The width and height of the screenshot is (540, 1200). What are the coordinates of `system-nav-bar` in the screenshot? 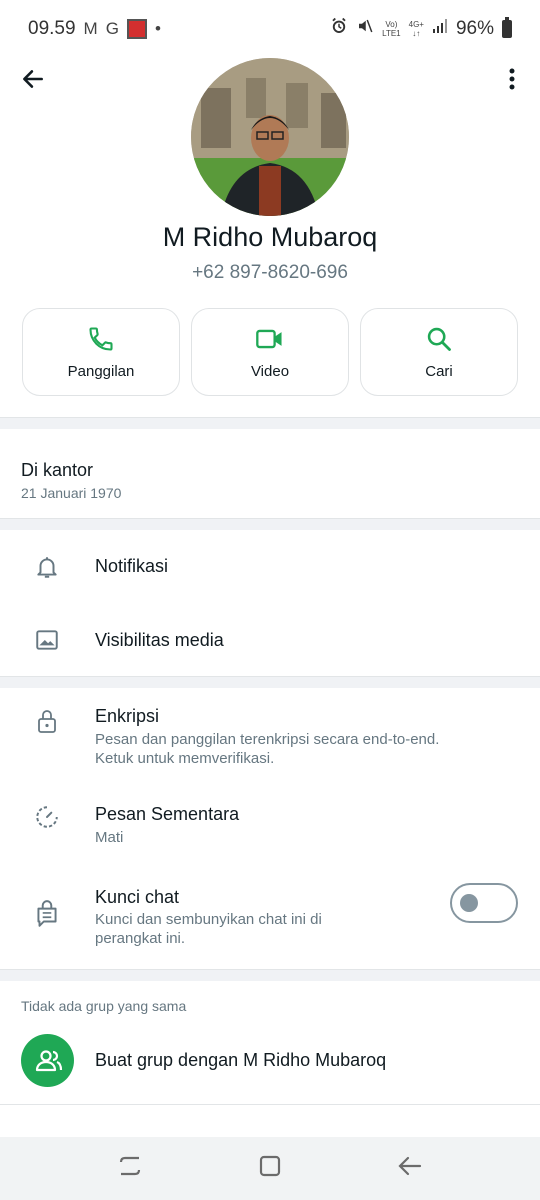 It's located at (270, 1168).